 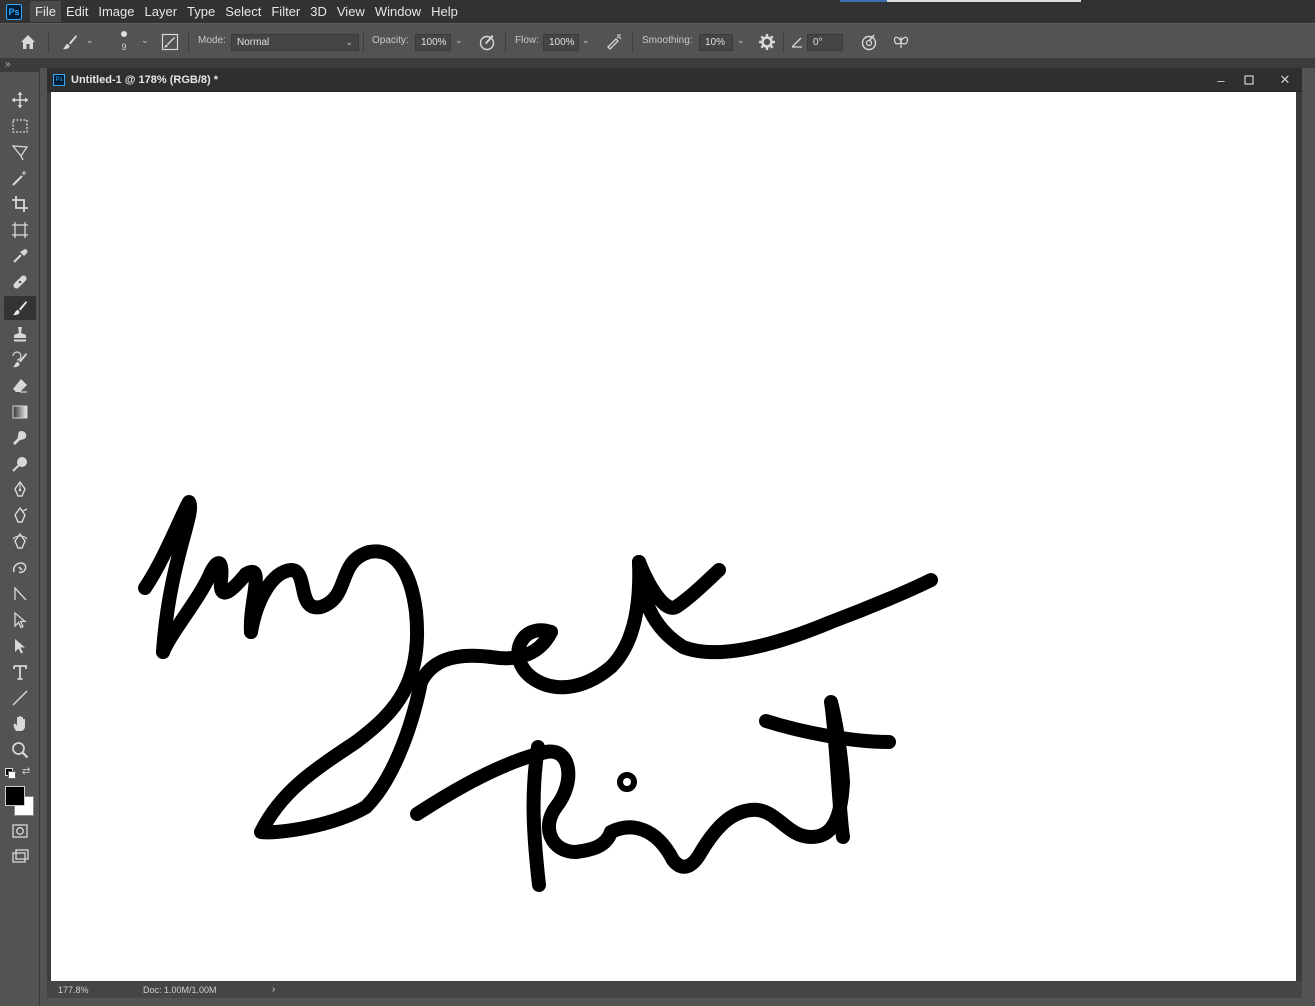 I want to click on arrow-outline-icon, so click(x=20, y=620).